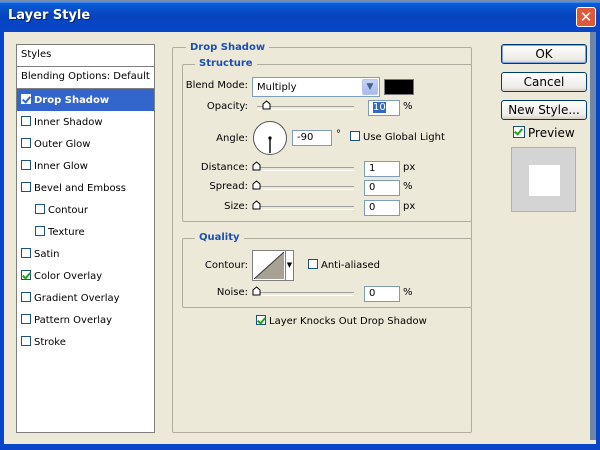 The width and height of the screenshot is (600, 450). Describe the element at coordinates (351, 265) in the screenshot. I see `anti-aliased-label: Anti-aliased` at that location.